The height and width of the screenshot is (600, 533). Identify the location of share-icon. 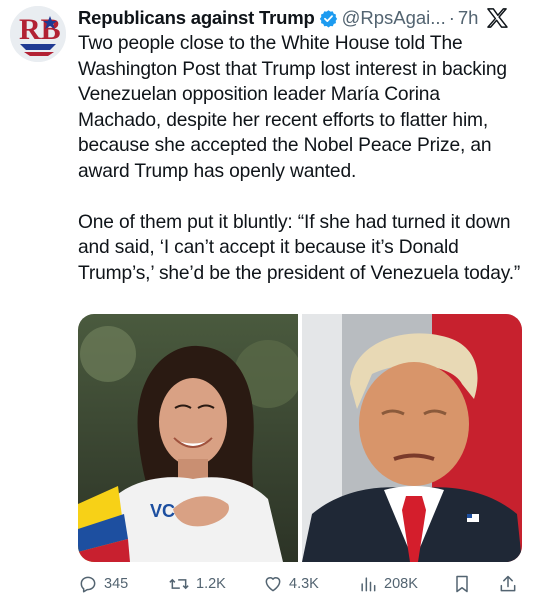
(508, 584).